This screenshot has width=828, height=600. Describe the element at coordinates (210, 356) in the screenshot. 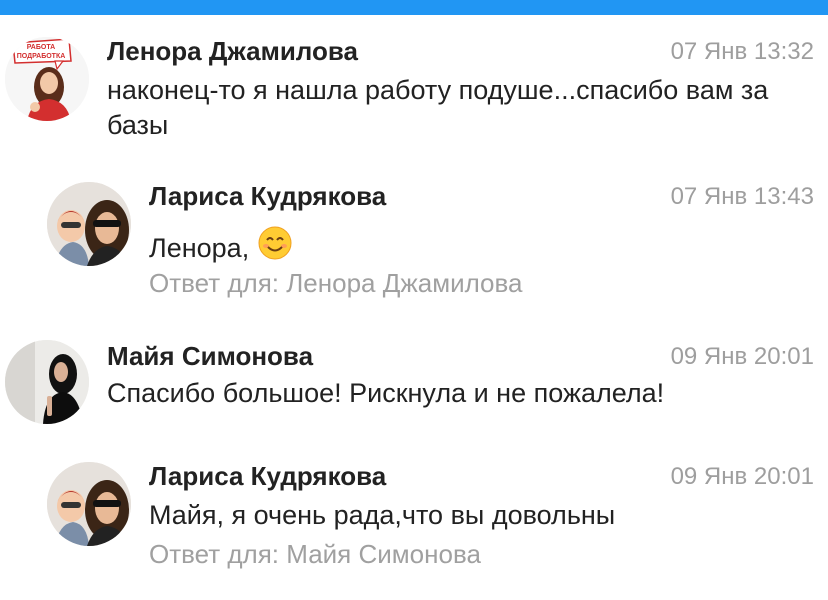

I see `comment-author: Майя Симонова` at that location.